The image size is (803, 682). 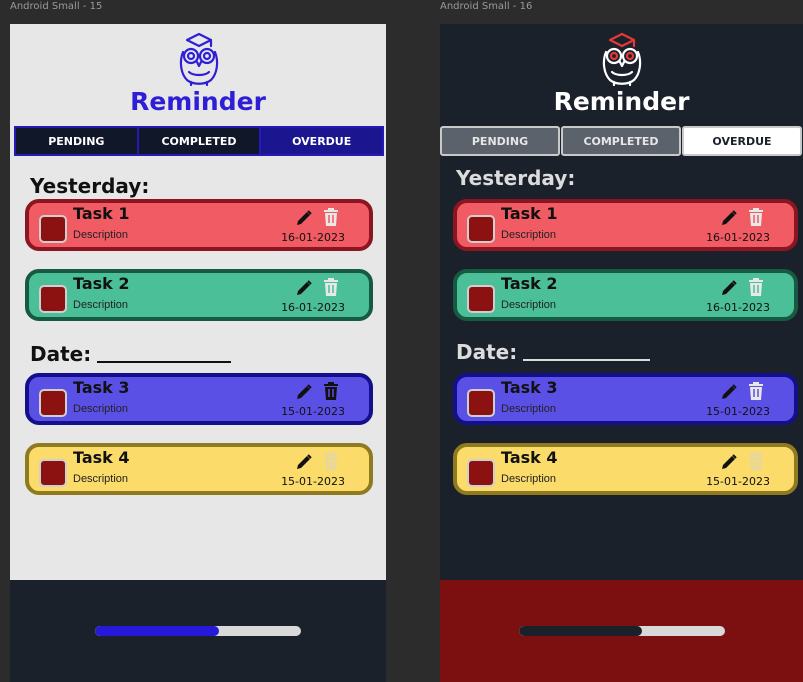 What do you see at coordinates (56, 6) in the screenshot?
I see `frame-label: Android Small - 15` at bounding box center [56, 6].